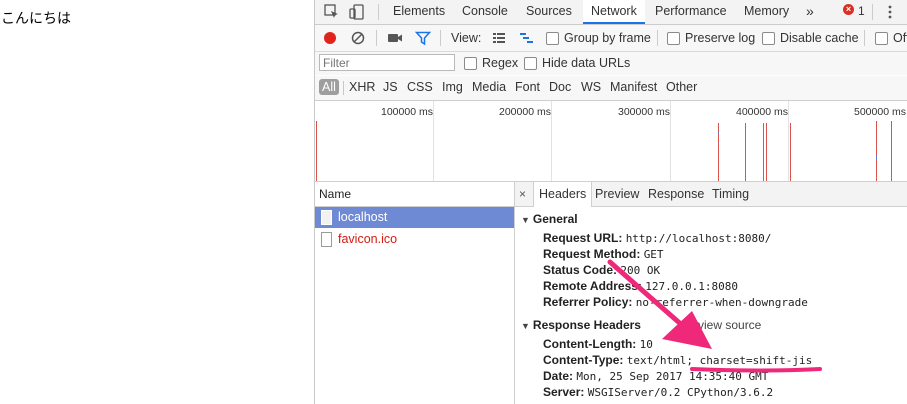  What do you see at coordinates (640, 286) in the screenshot?
I see `general-row: Remote Address: 127.0.0.1:8080` at bounding box center [640, 286].